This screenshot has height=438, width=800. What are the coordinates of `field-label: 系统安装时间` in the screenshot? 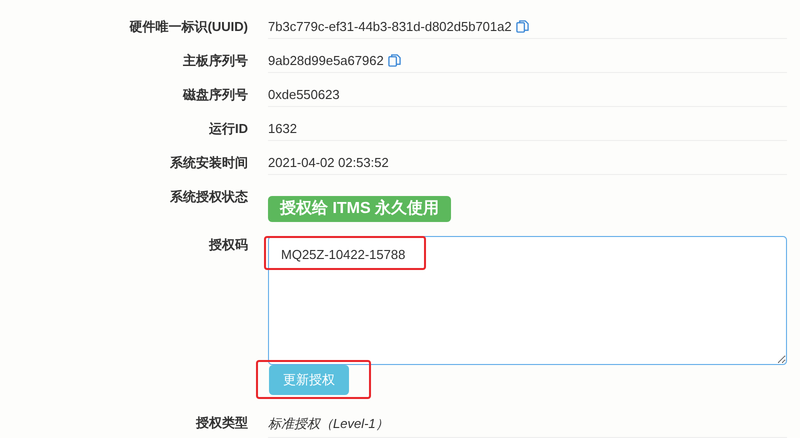 It's located at (209, 163).